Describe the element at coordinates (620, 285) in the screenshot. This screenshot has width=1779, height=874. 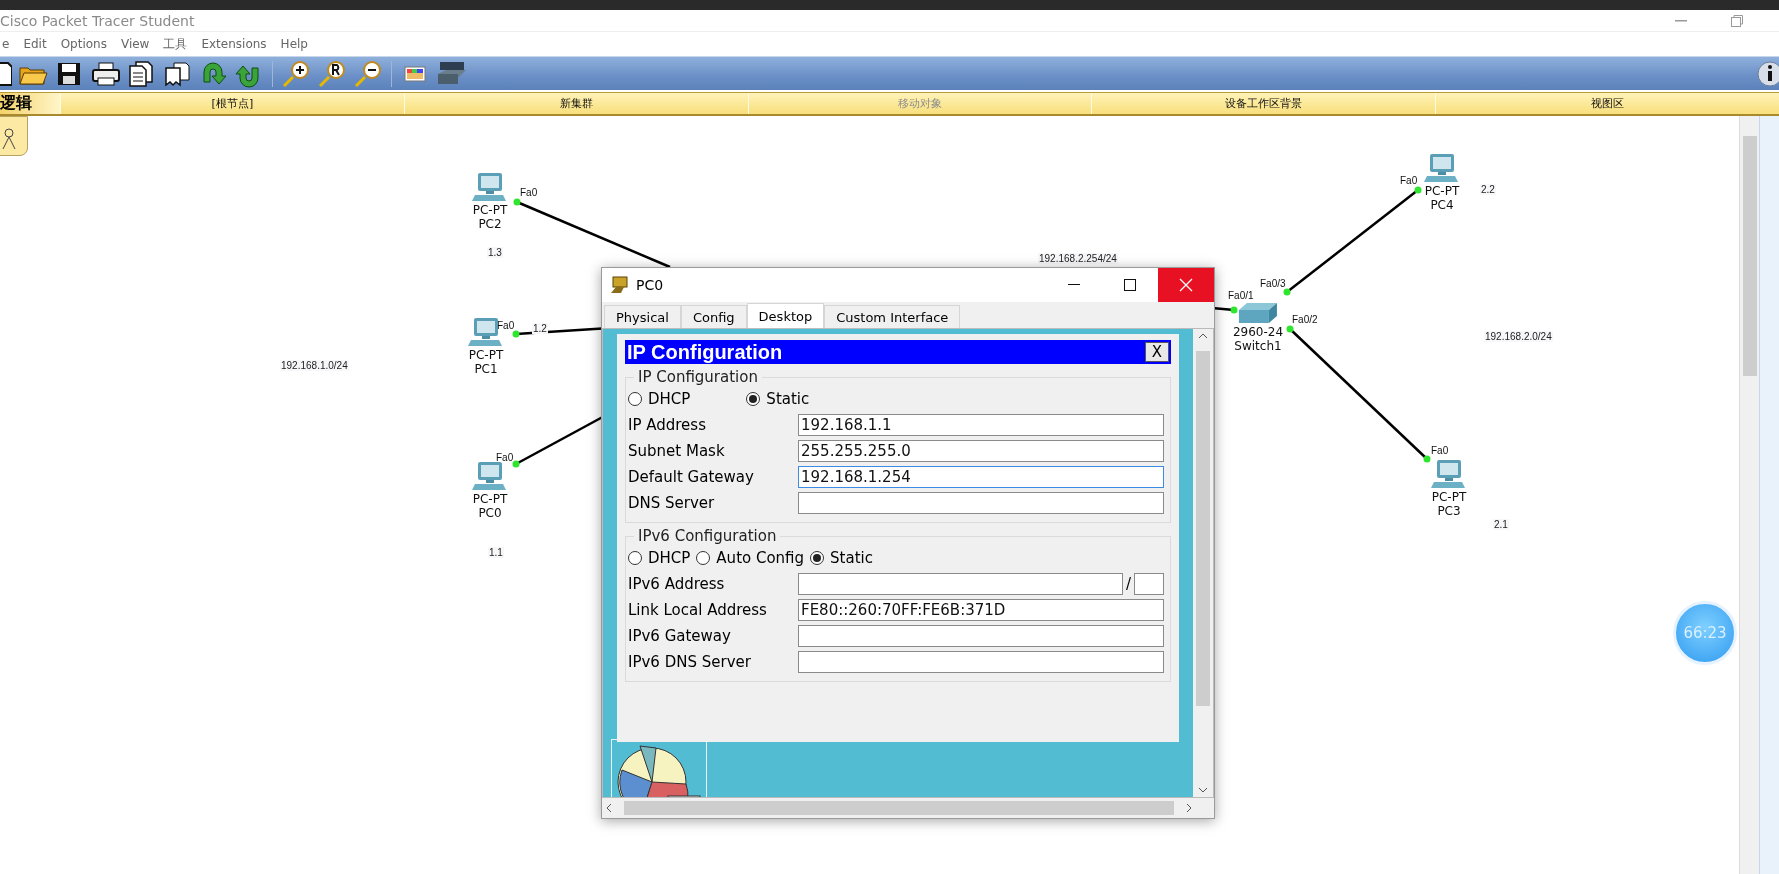
I see `pc-icon` at that location.